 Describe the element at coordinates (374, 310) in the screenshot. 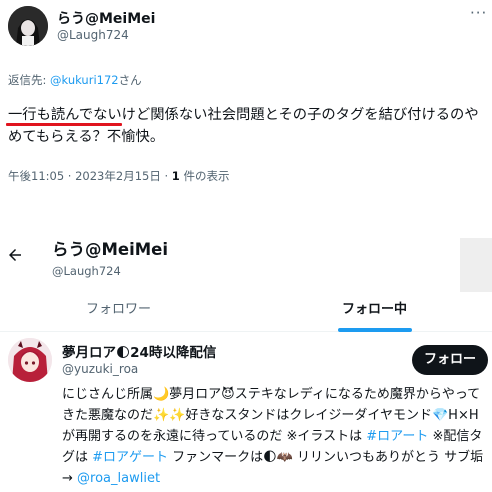

I see `tab-following: フォロー中` at that location.